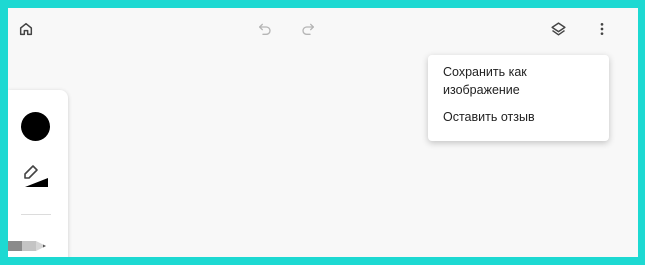 The width and height of the screenshot is (645, 265). I want to click on color-picker-swatch, so click(35, 126).